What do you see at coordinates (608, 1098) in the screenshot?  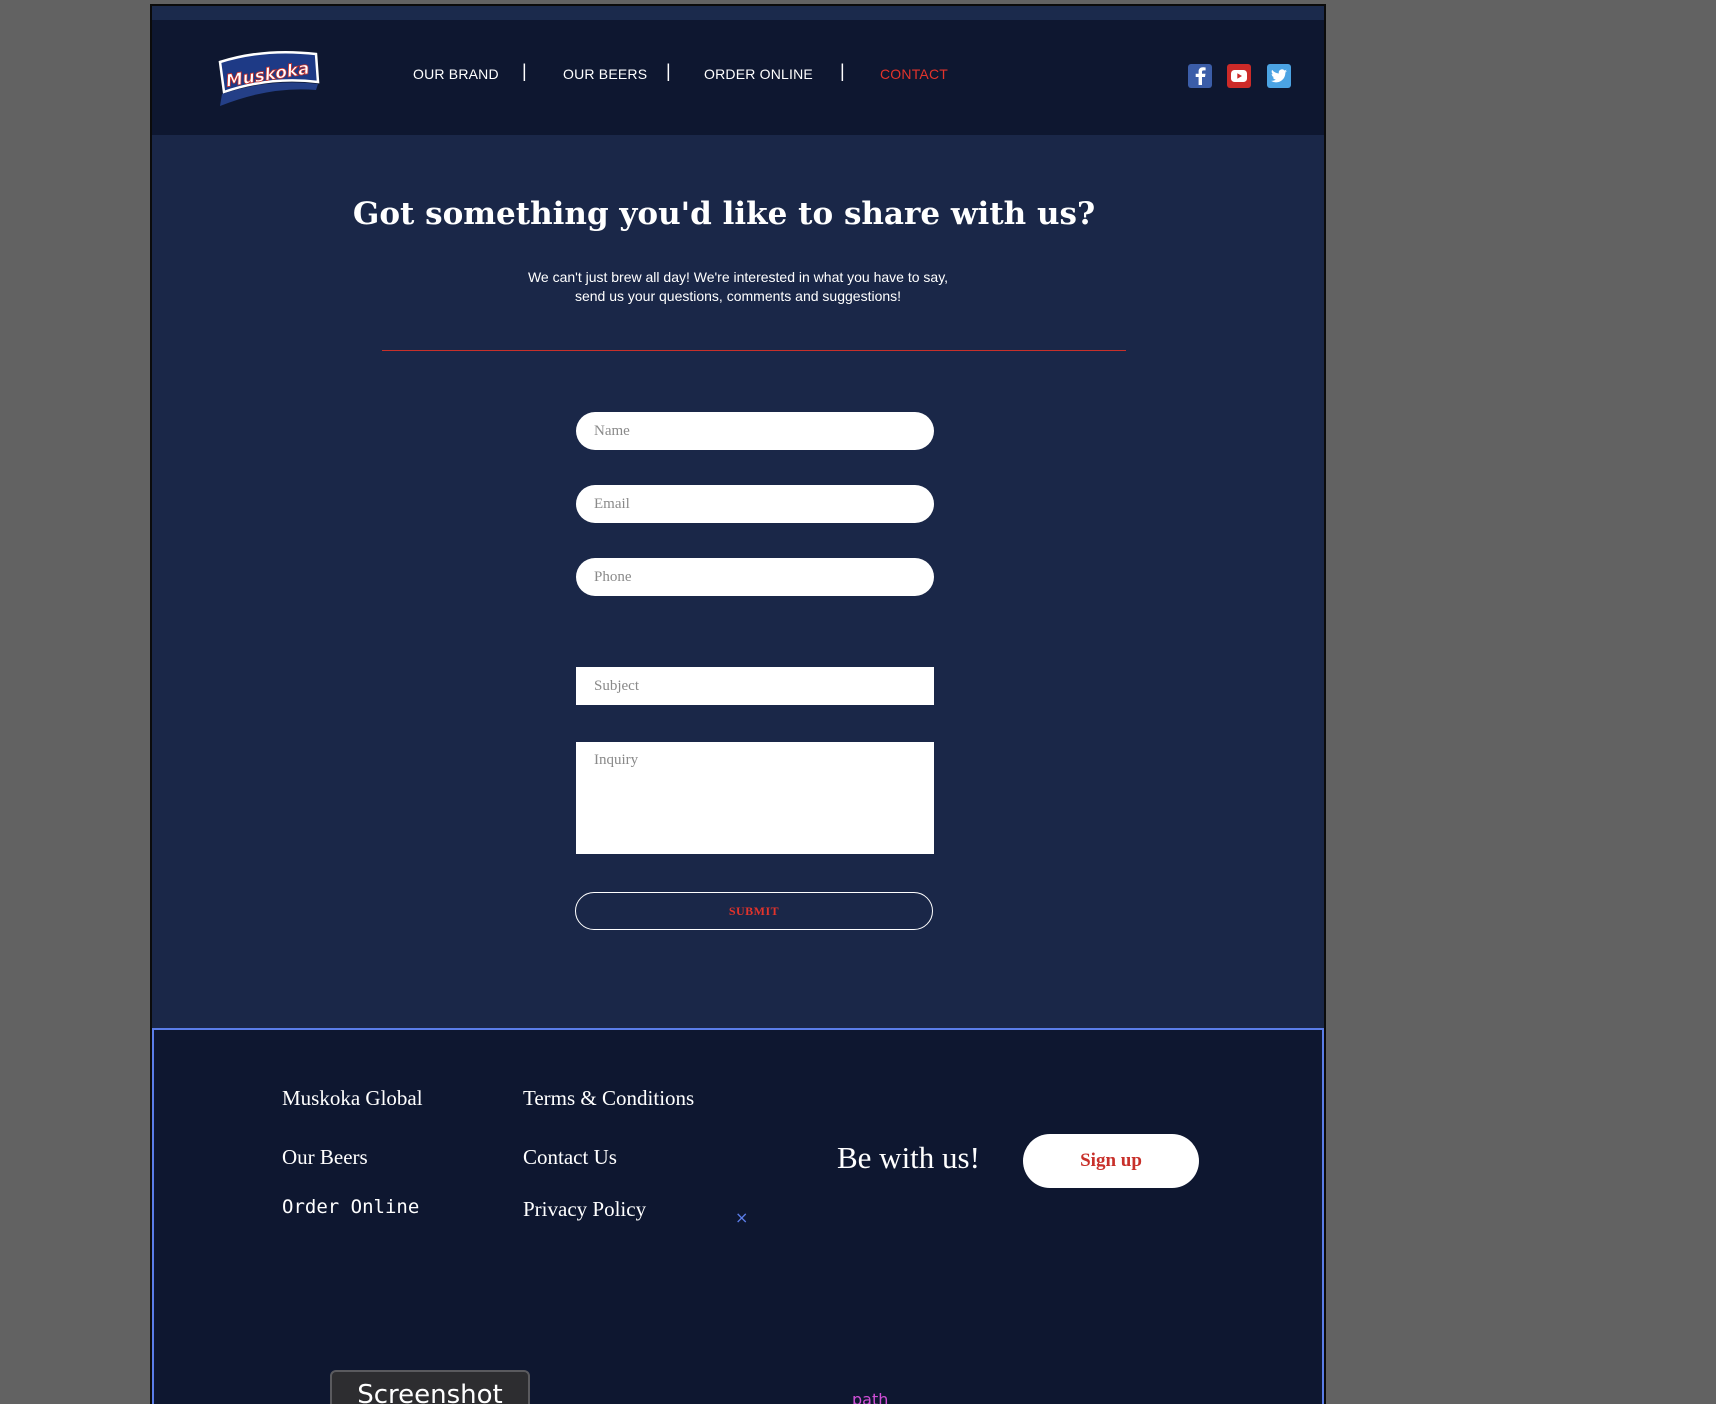 I see `footer-link-terms: Terms & Conditions` at bounding box center [608, 1098].